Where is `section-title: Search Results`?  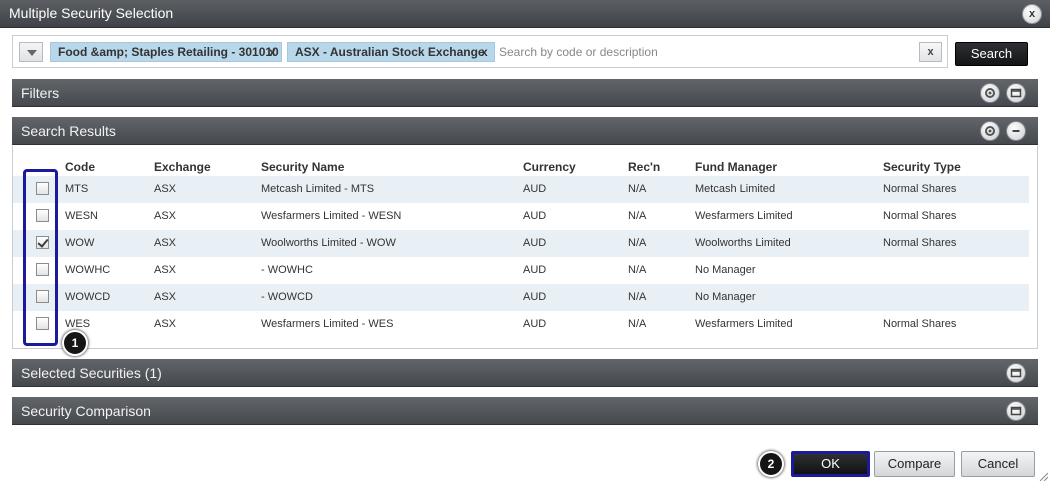
section-title: Search Results is located at coordinates (68, 131).